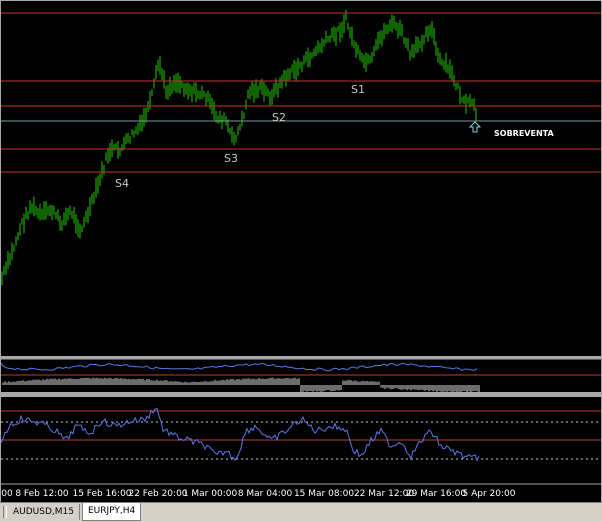 The image size is (602, 522). I want to click on tab-eurjpy-h4: EURJPY,H4, so click(112, 512).